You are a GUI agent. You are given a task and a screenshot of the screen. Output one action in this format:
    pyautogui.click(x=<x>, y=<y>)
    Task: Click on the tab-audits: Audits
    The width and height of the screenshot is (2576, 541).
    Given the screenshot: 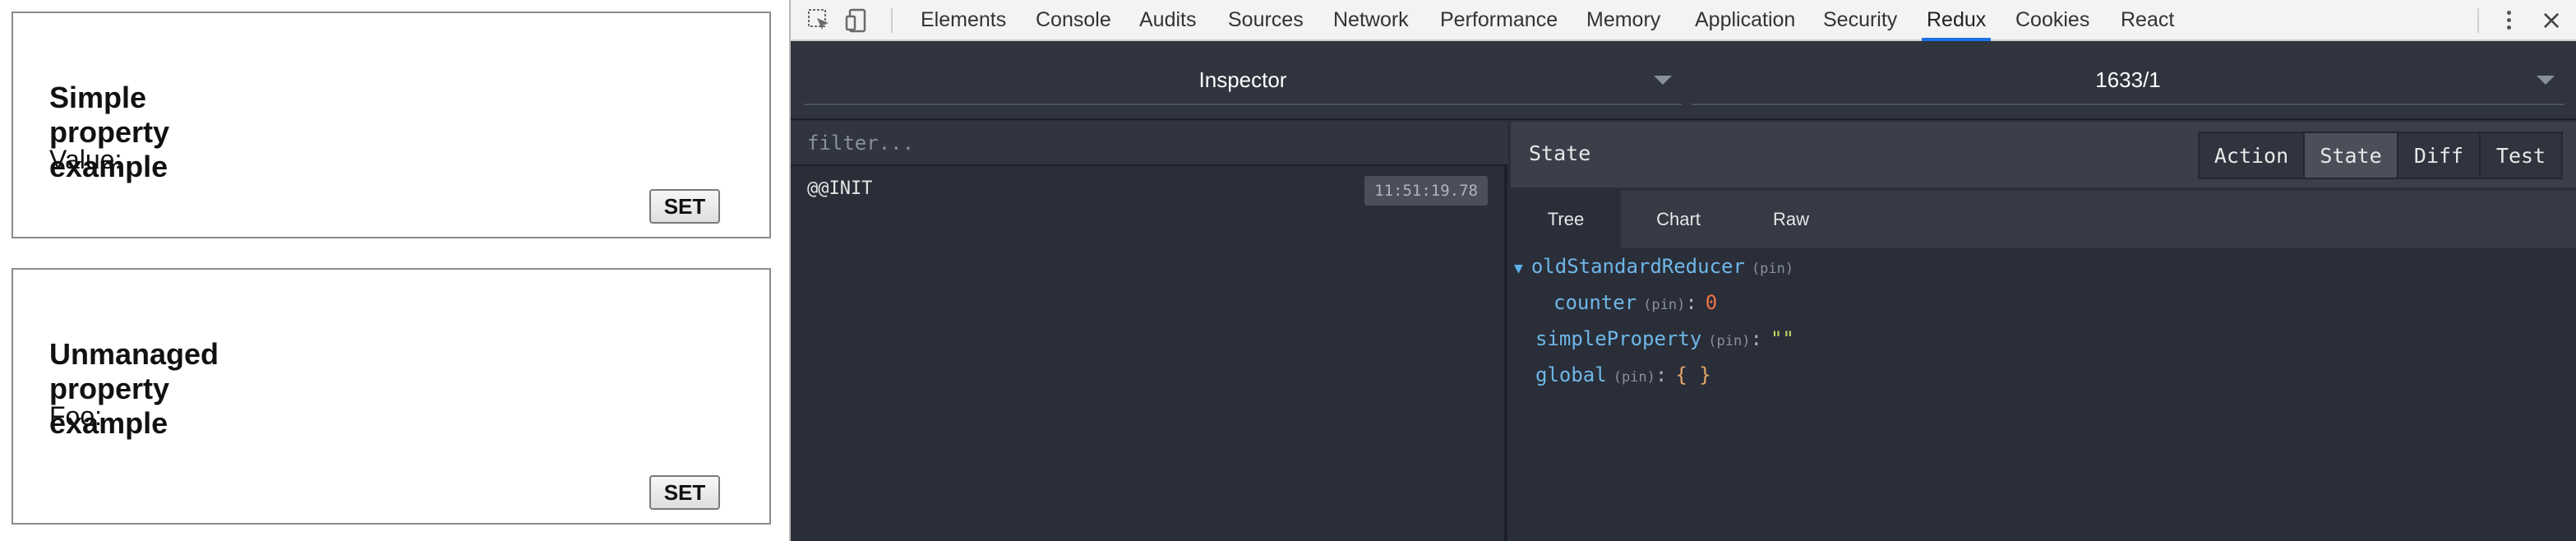 What is the action you would take?
    pyautogui.click(x=1167, y=19)
    